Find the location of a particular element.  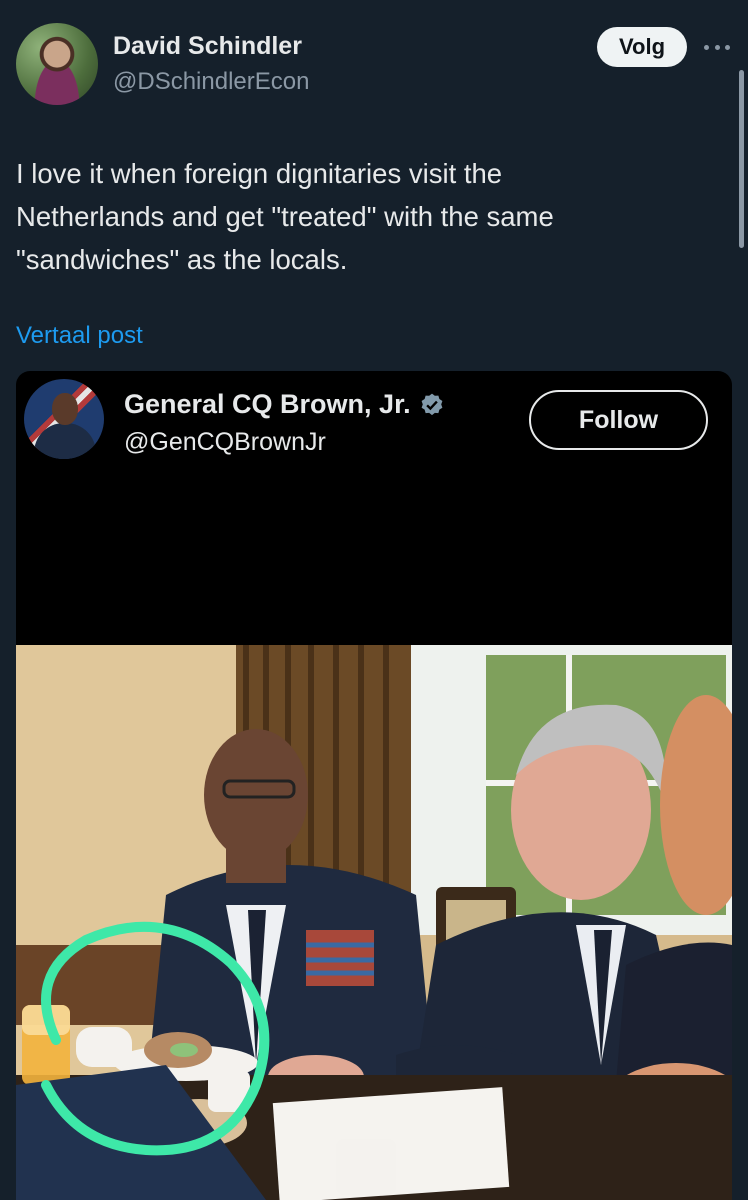

embedded-author-avatar is located at coordinates (64, 419).